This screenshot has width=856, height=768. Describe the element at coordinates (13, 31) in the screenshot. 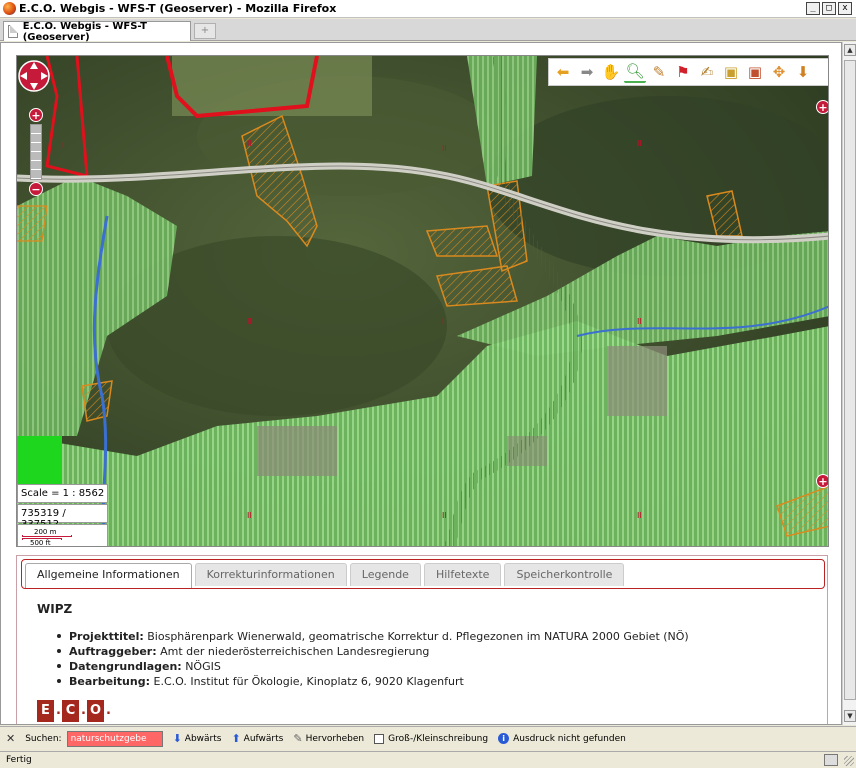

I see `page-icon` at that location.